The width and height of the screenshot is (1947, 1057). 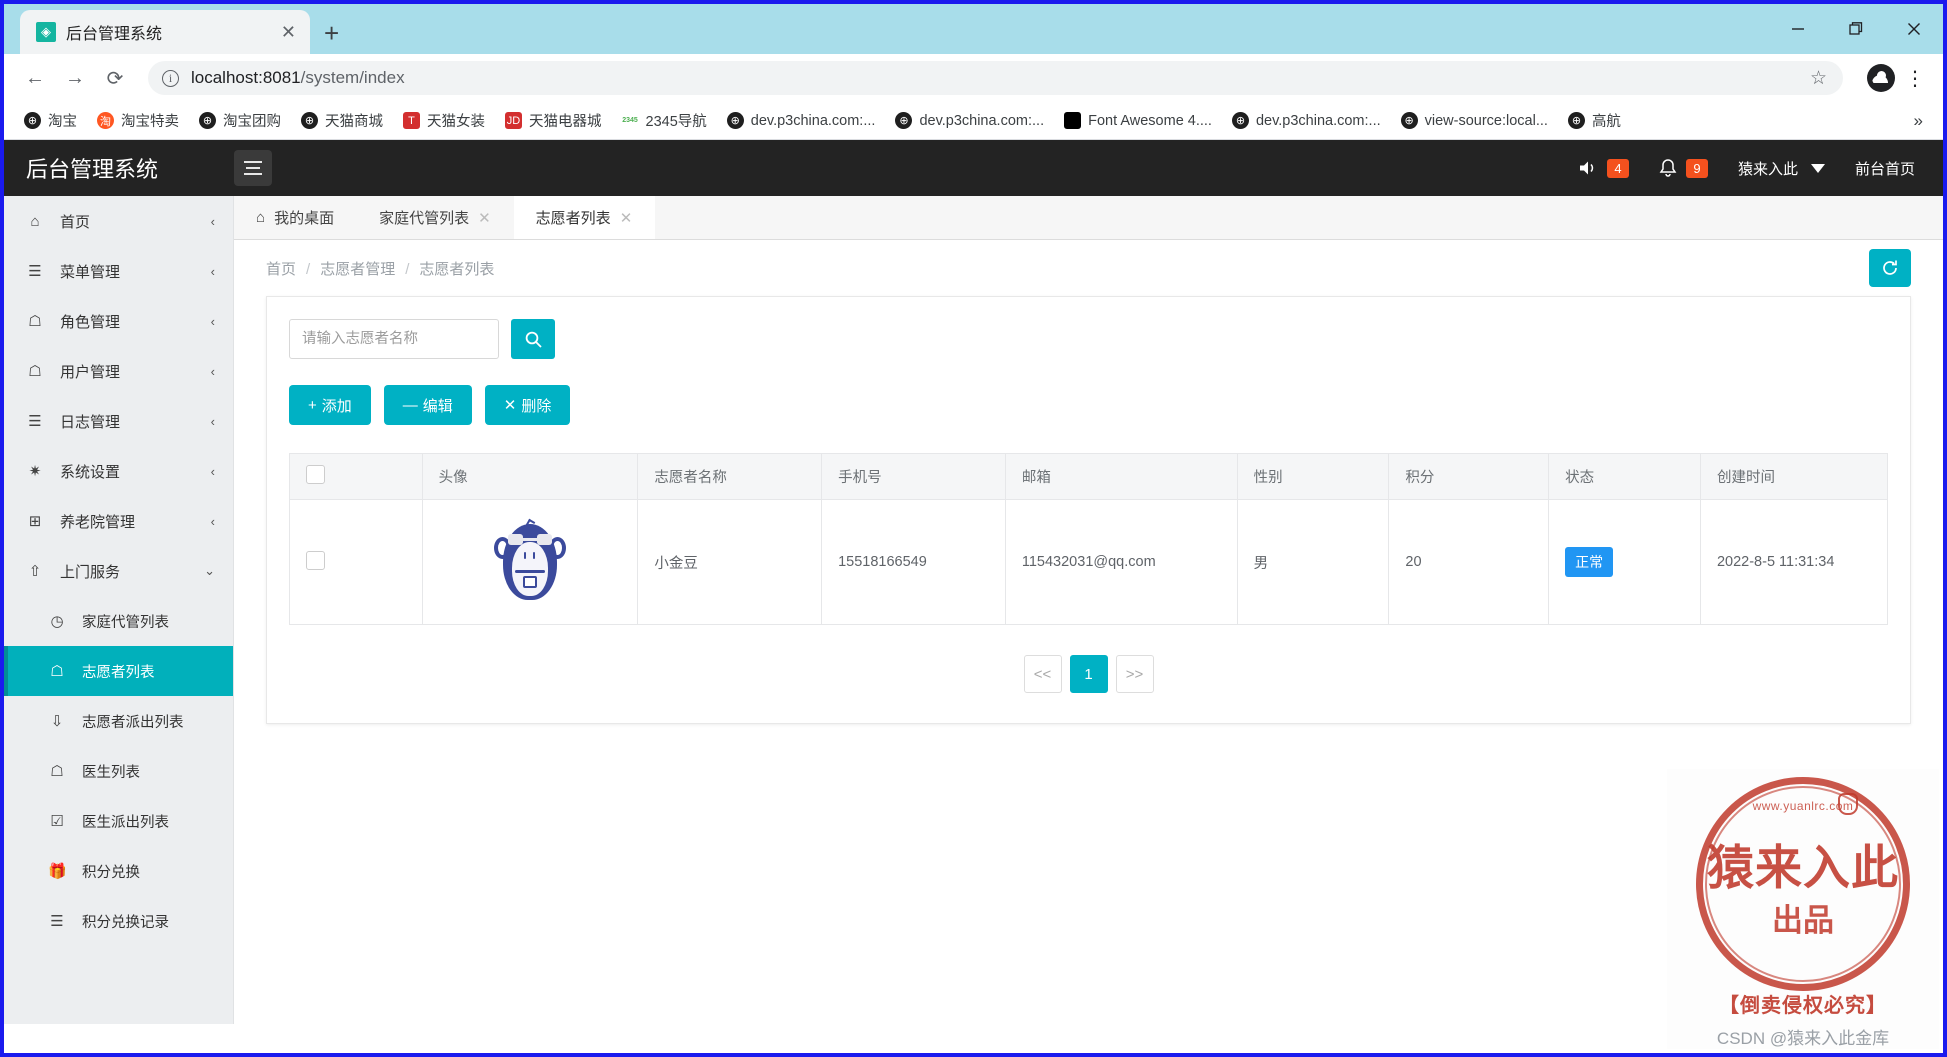 What do you see at coordinates (115, 78) in the screenshot?
I see `reload-icon: ⟳` at bounding box center [115, 78].